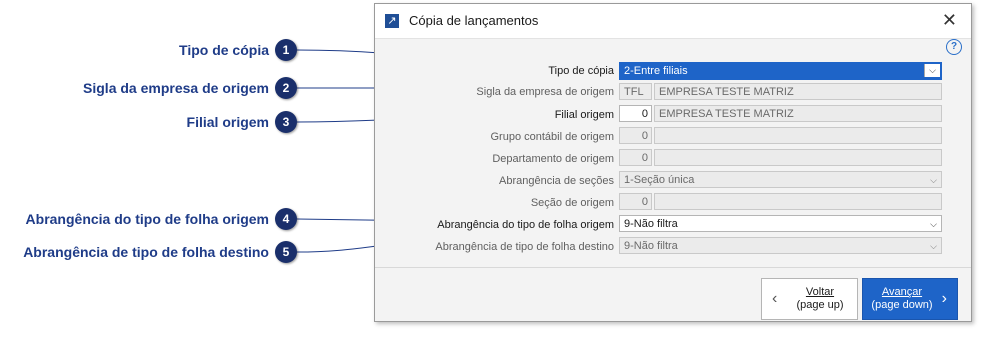  What do you see at coordinates (147, 219) in the screenshot?
I see `callout-label: Abrangência do tipo de folha origem` at bounding box center [147, 219].